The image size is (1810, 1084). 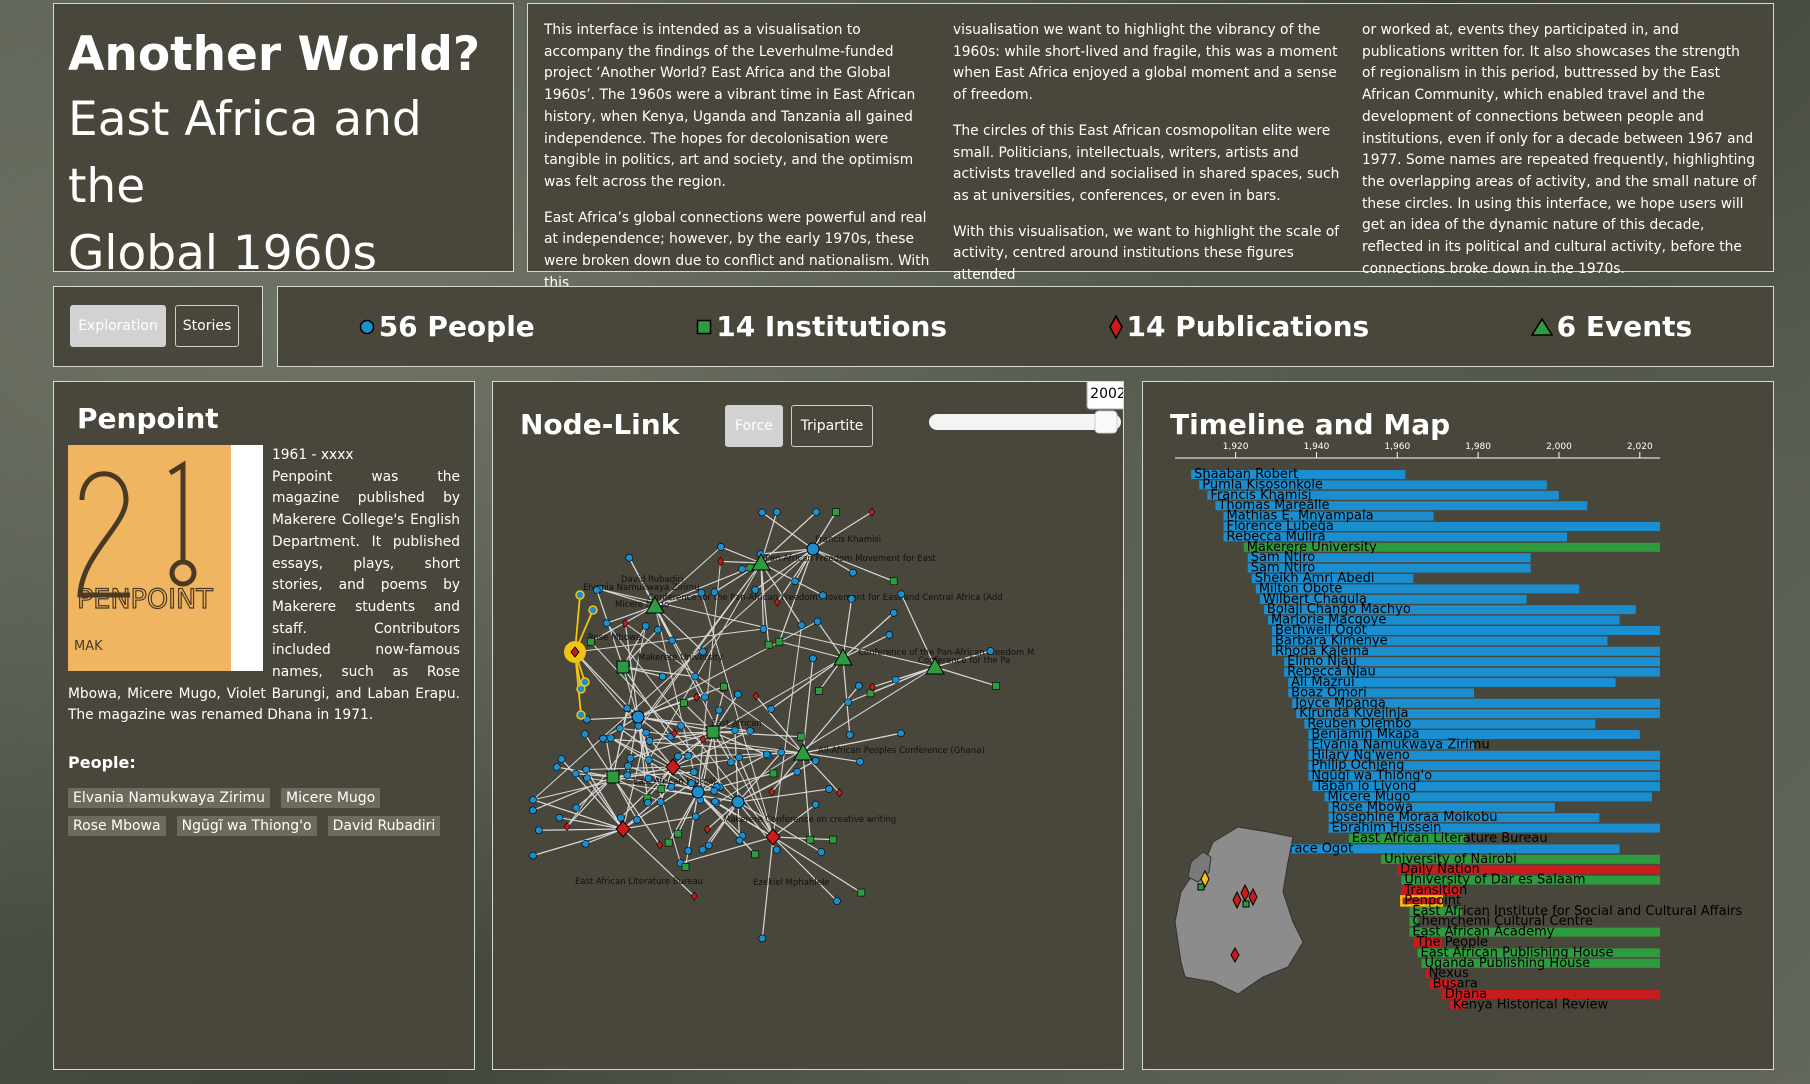 What do you see at coordinates (1025, 422) in the screenshot?
I see `year-slider-track` at bounding box center [1025, 422].